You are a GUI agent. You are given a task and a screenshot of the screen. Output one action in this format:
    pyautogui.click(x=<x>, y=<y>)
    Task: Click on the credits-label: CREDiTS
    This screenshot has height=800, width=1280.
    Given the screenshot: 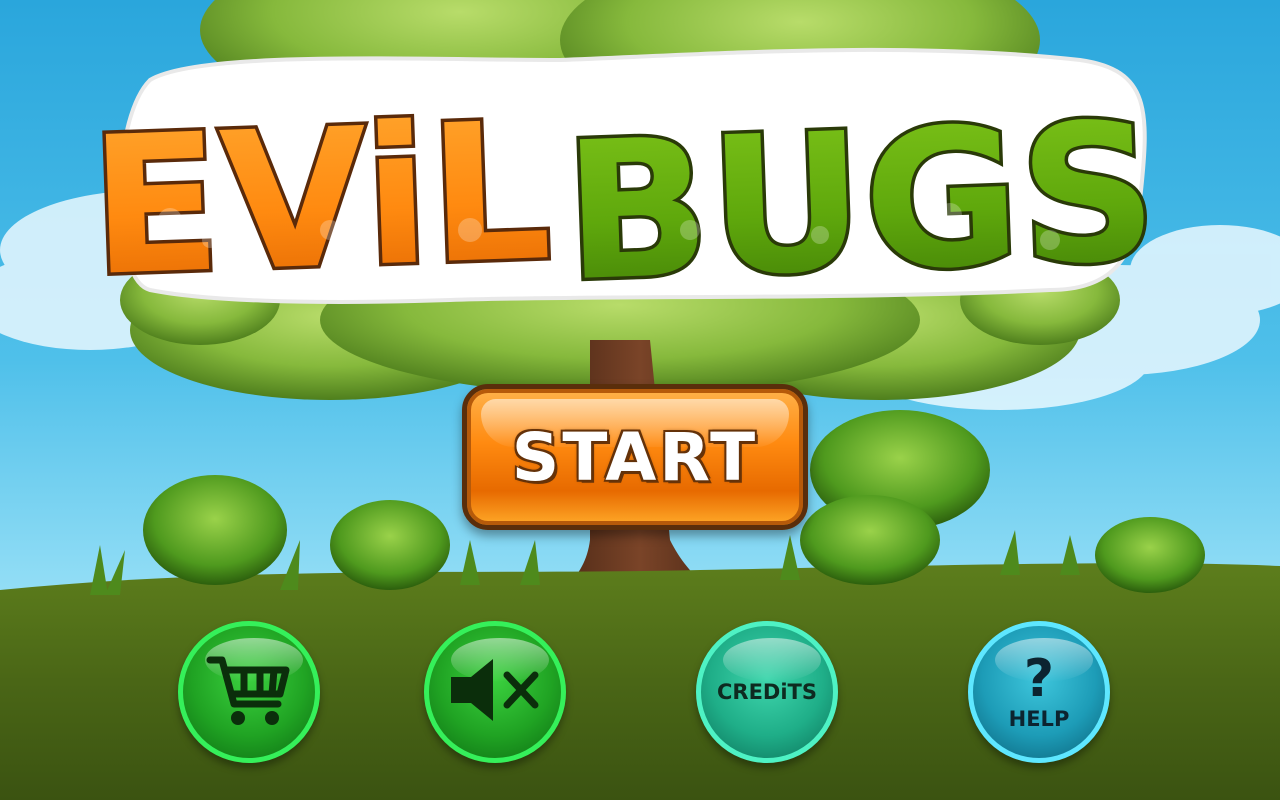 What is the action you would take?
    pyautogui.click(x=766, y=692)
    